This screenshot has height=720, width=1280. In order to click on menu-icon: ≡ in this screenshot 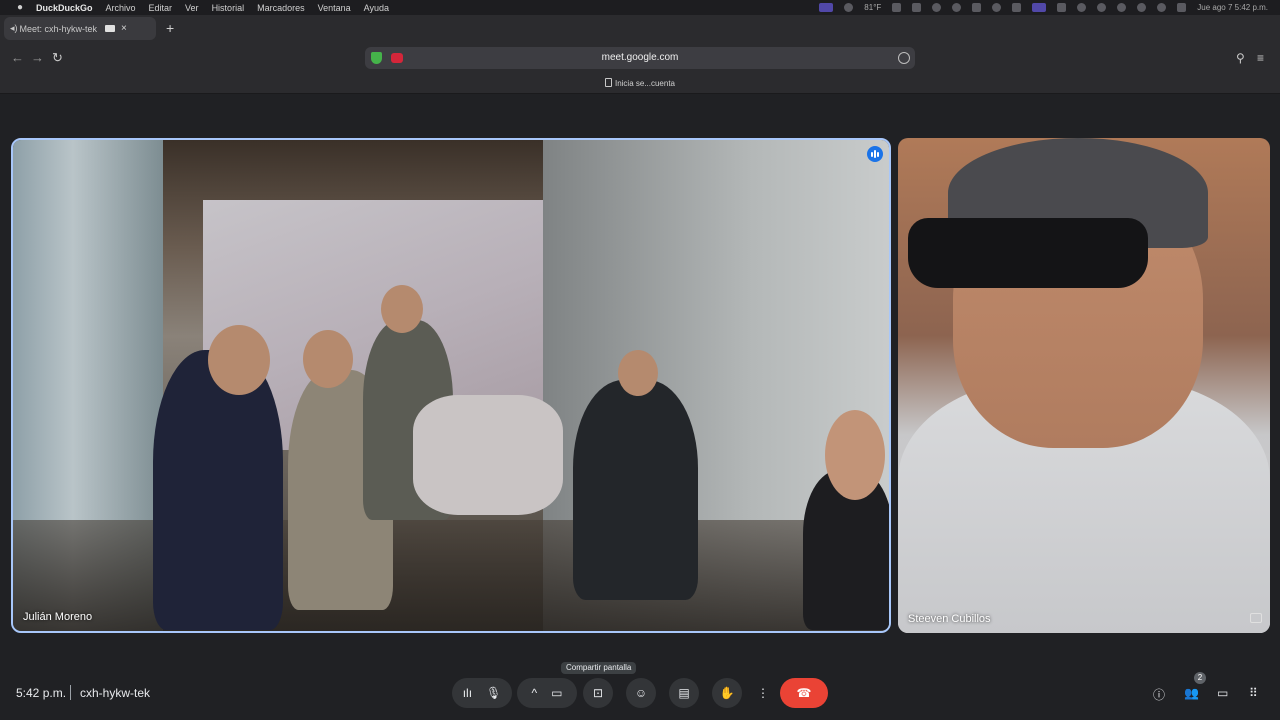, I will do `click(1260, 58)`.